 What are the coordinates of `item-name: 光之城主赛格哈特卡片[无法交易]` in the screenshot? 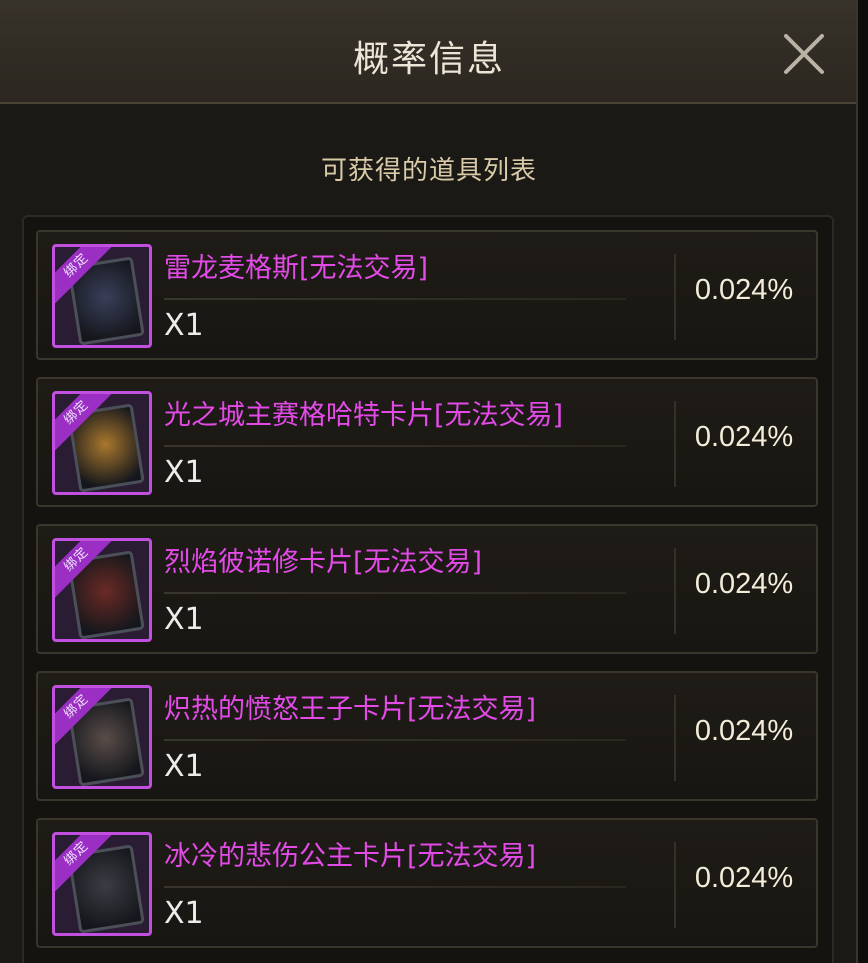 It's located at (364, 415).